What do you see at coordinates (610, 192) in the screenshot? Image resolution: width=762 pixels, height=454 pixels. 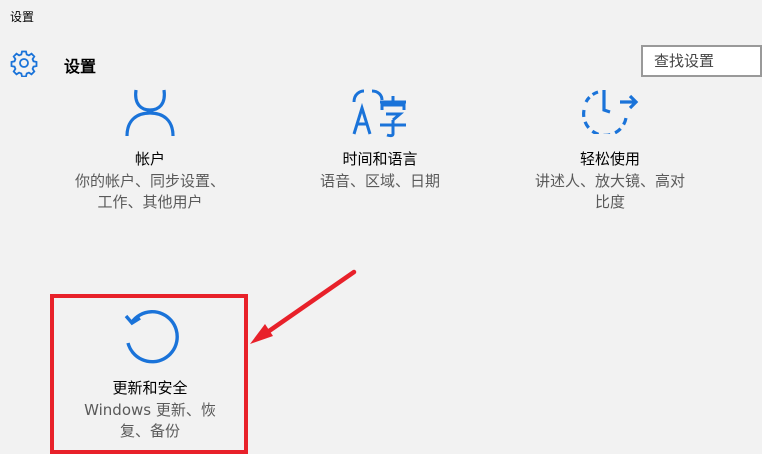 I see `tile-ease-of-access-desc: 讲述人、放大镜、高对 比度` at bounding box center [610, 192].